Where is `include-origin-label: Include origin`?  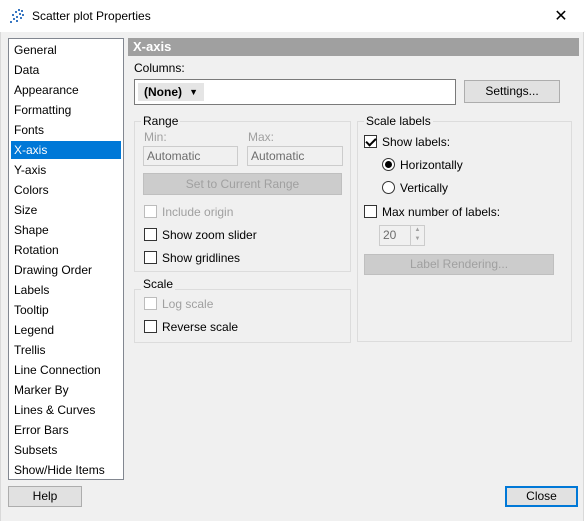 include-origin-label: Include origin is located at coordinates (198, 212).